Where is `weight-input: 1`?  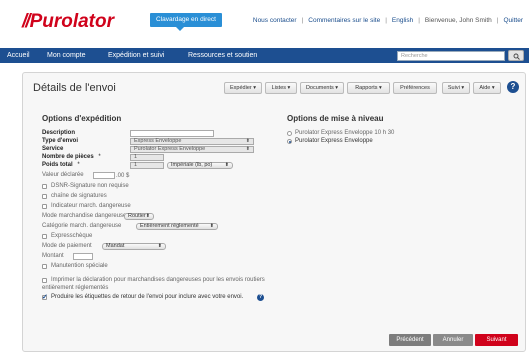
weight-input: 1 is located at coordinates (147, 165).